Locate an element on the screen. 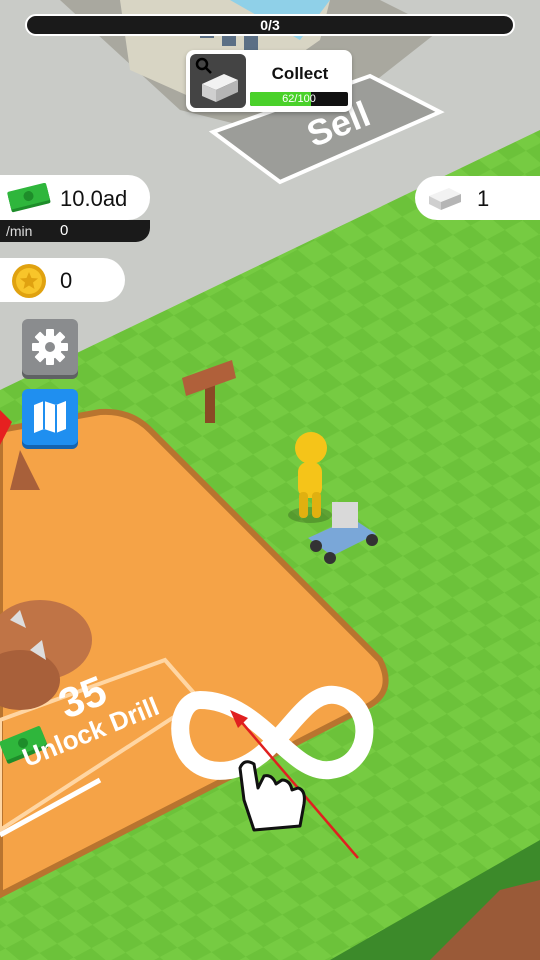  collect-progress-bar: 62/100 is located at coordinates (299, 99).